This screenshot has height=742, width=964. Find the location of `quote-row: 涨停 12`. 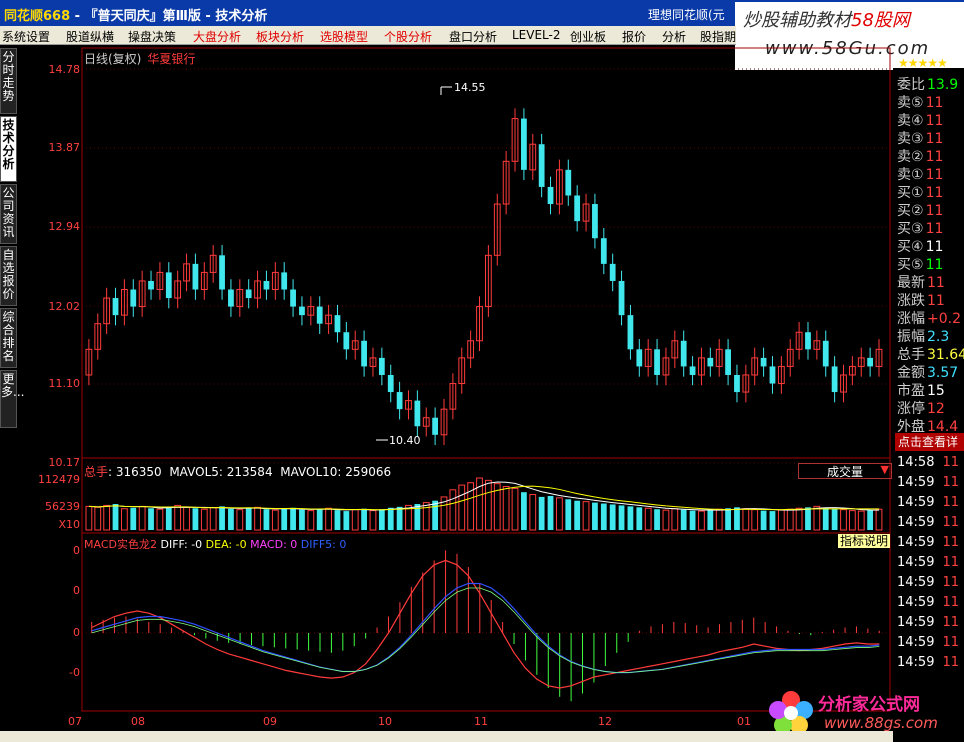

quote-row: 涨停 12 is located at coordinates (930, 408).